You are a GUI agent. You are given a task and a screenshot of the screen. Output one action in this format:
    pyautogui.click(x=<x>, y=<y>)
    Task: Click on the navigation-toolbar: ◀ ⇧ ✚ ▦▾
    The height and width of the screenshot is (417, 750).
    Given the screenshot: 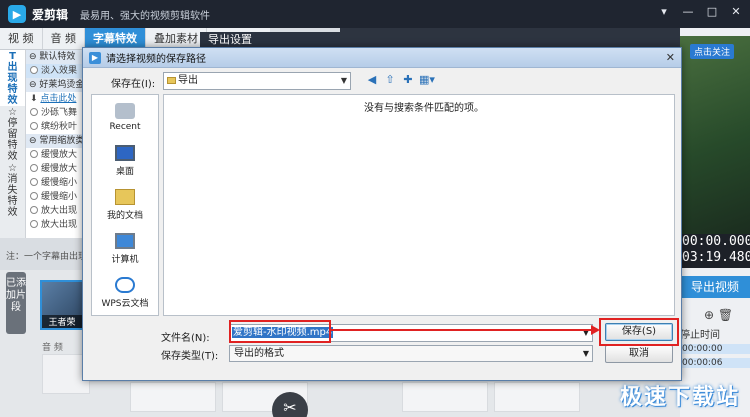 What is the action you would take?
    pyautogui.click(x=400, y=80)
    